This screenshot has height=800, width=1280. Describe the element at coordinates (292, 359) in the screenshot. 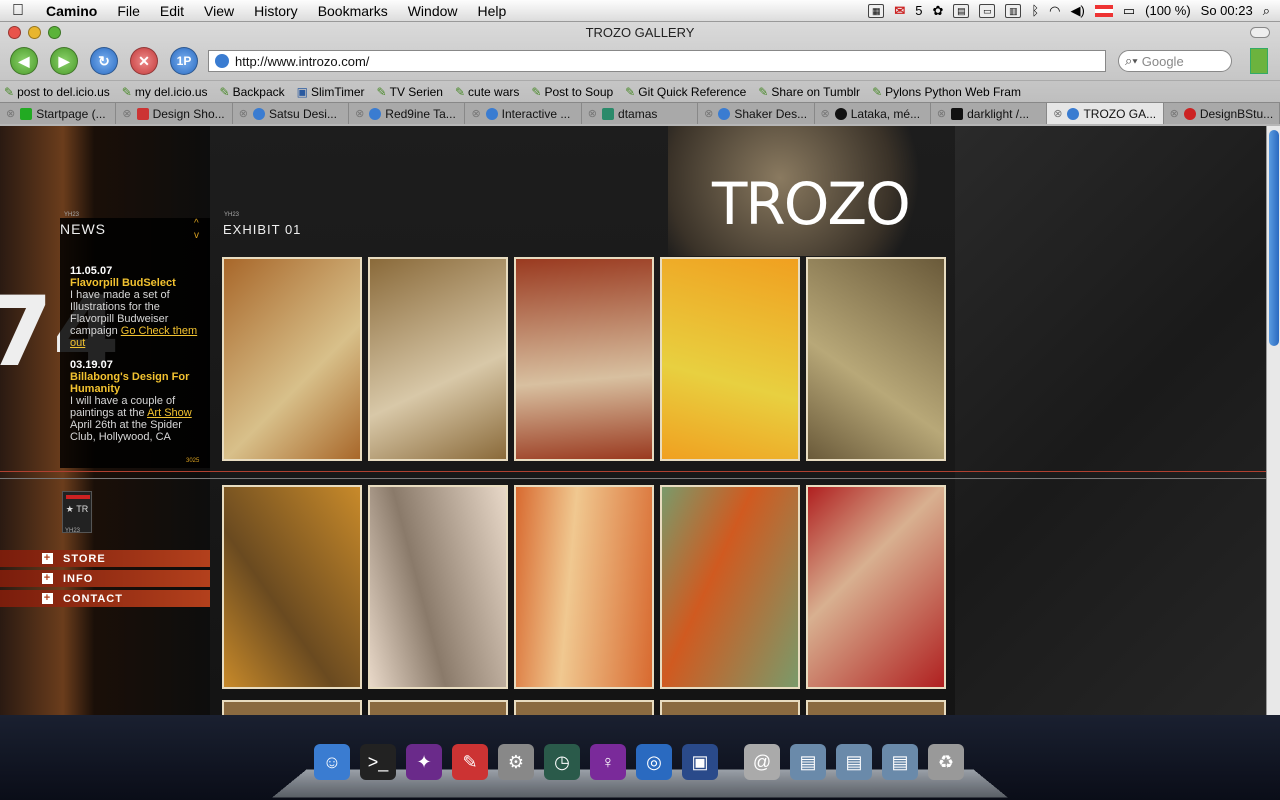

I see `gallery-tile-man-face-sketch` at that location.